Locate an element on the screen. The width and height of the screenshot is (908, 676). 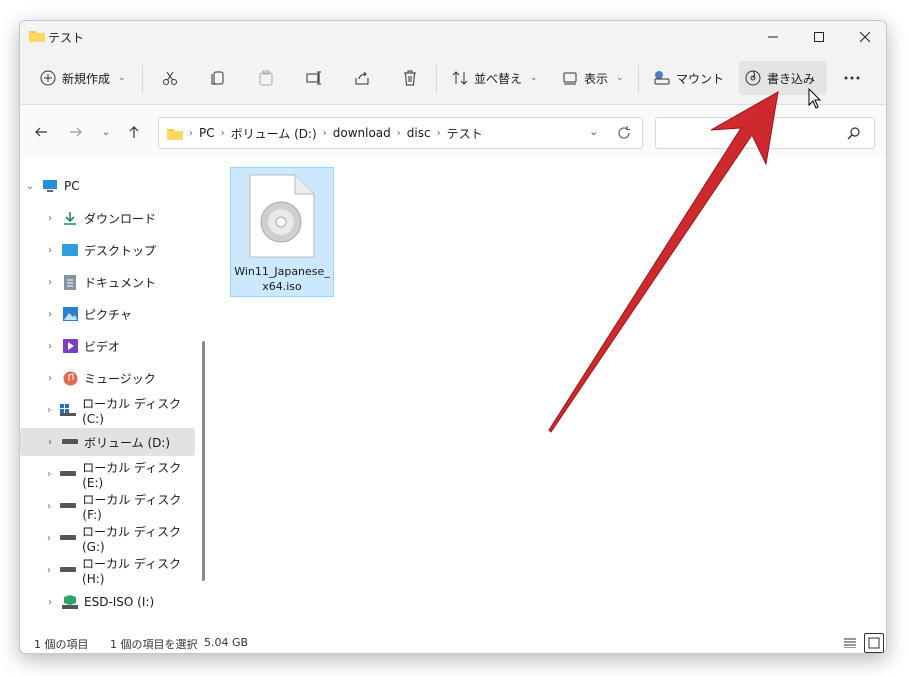
sidebar-item-downloads: › ダウンロード is located at coordinates (107, 218).